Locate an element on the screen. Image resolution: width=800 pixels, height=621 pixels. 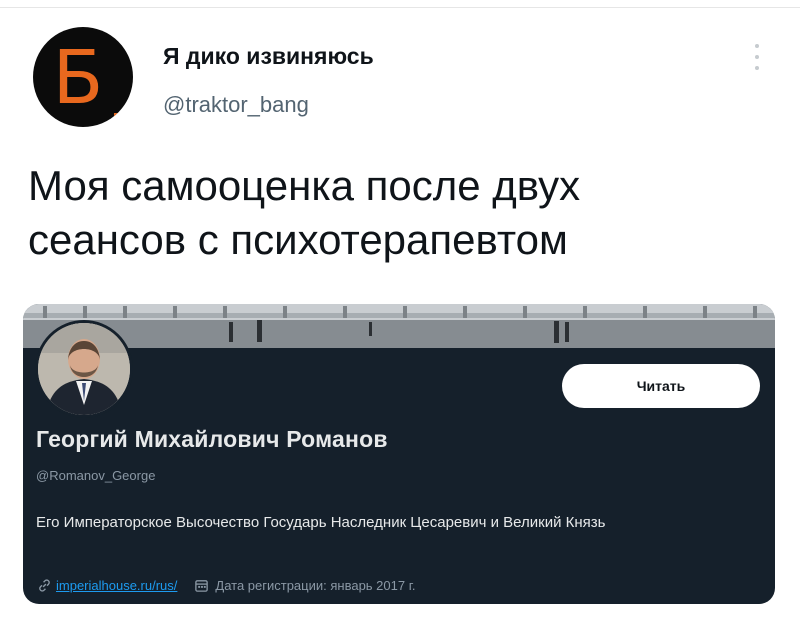
avatar-dot is located at coordinates (117, 116).